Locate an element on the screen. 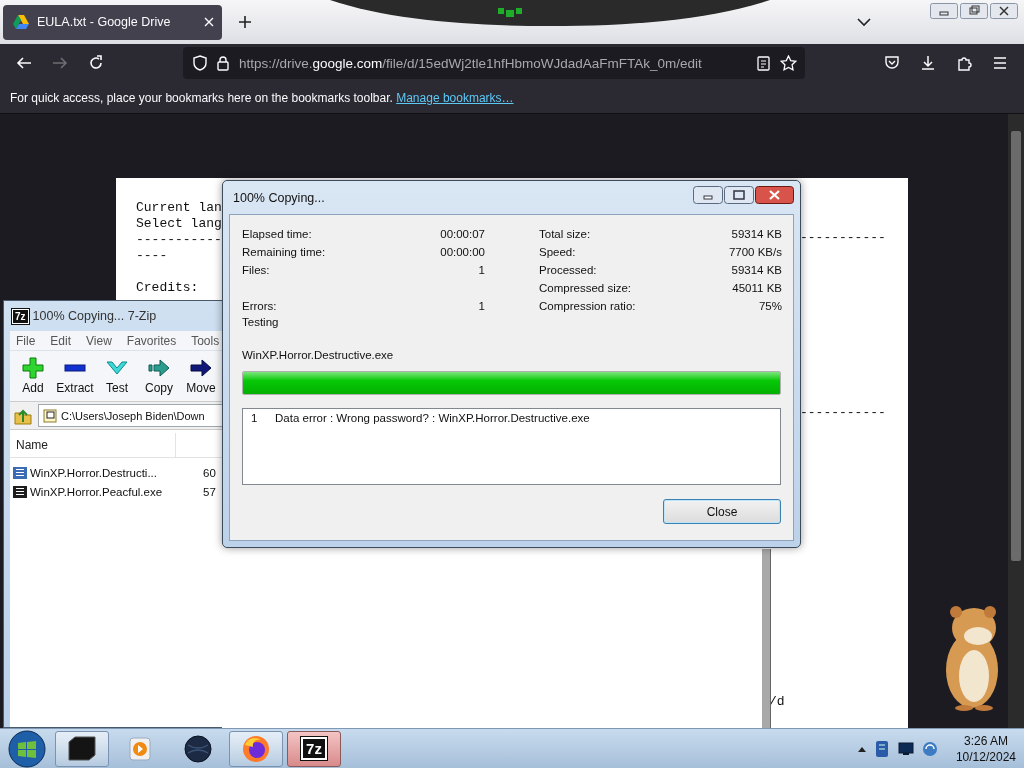  stat-label: Processed: is located at coordinates (568, 270).